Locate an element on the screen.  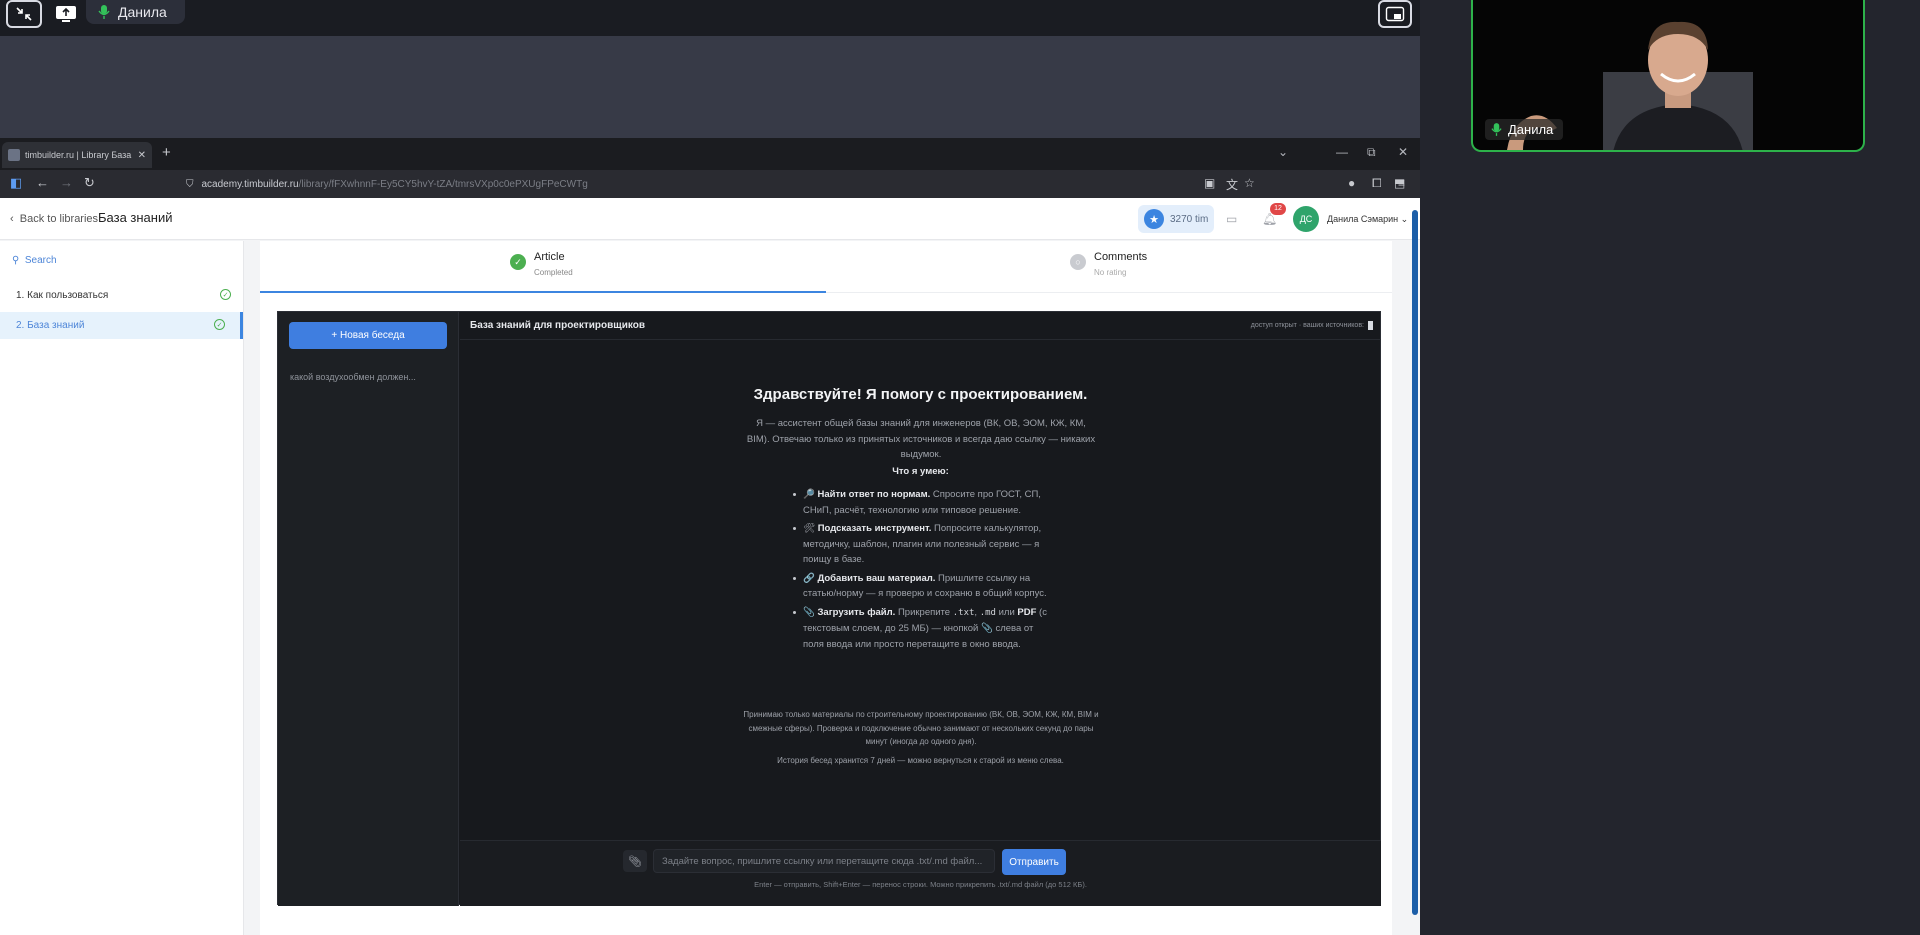
page-scrollbar is located at coordinates (1415, 562).